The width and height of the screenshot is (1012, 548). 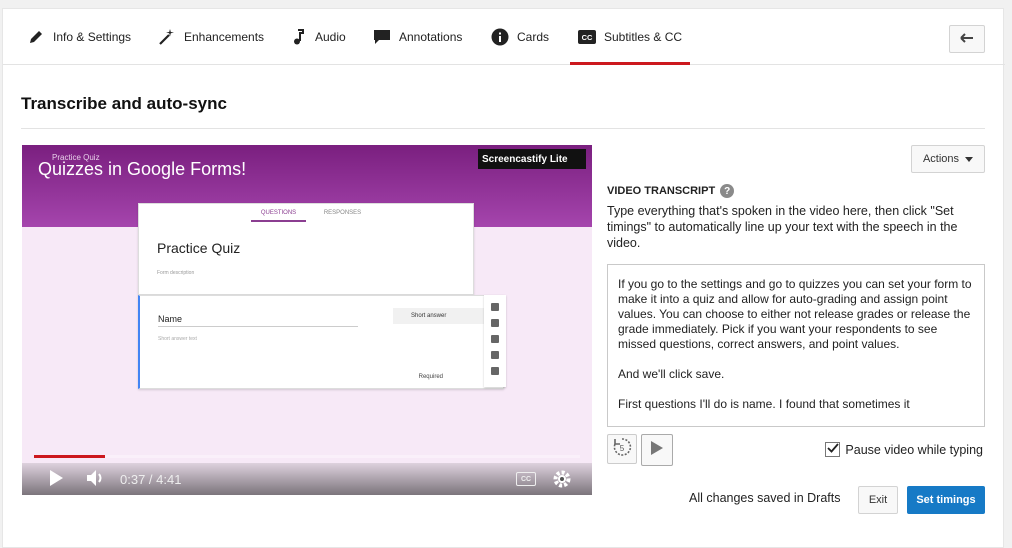 I want to click on checkmark-icon, so click(x=833, y=449).